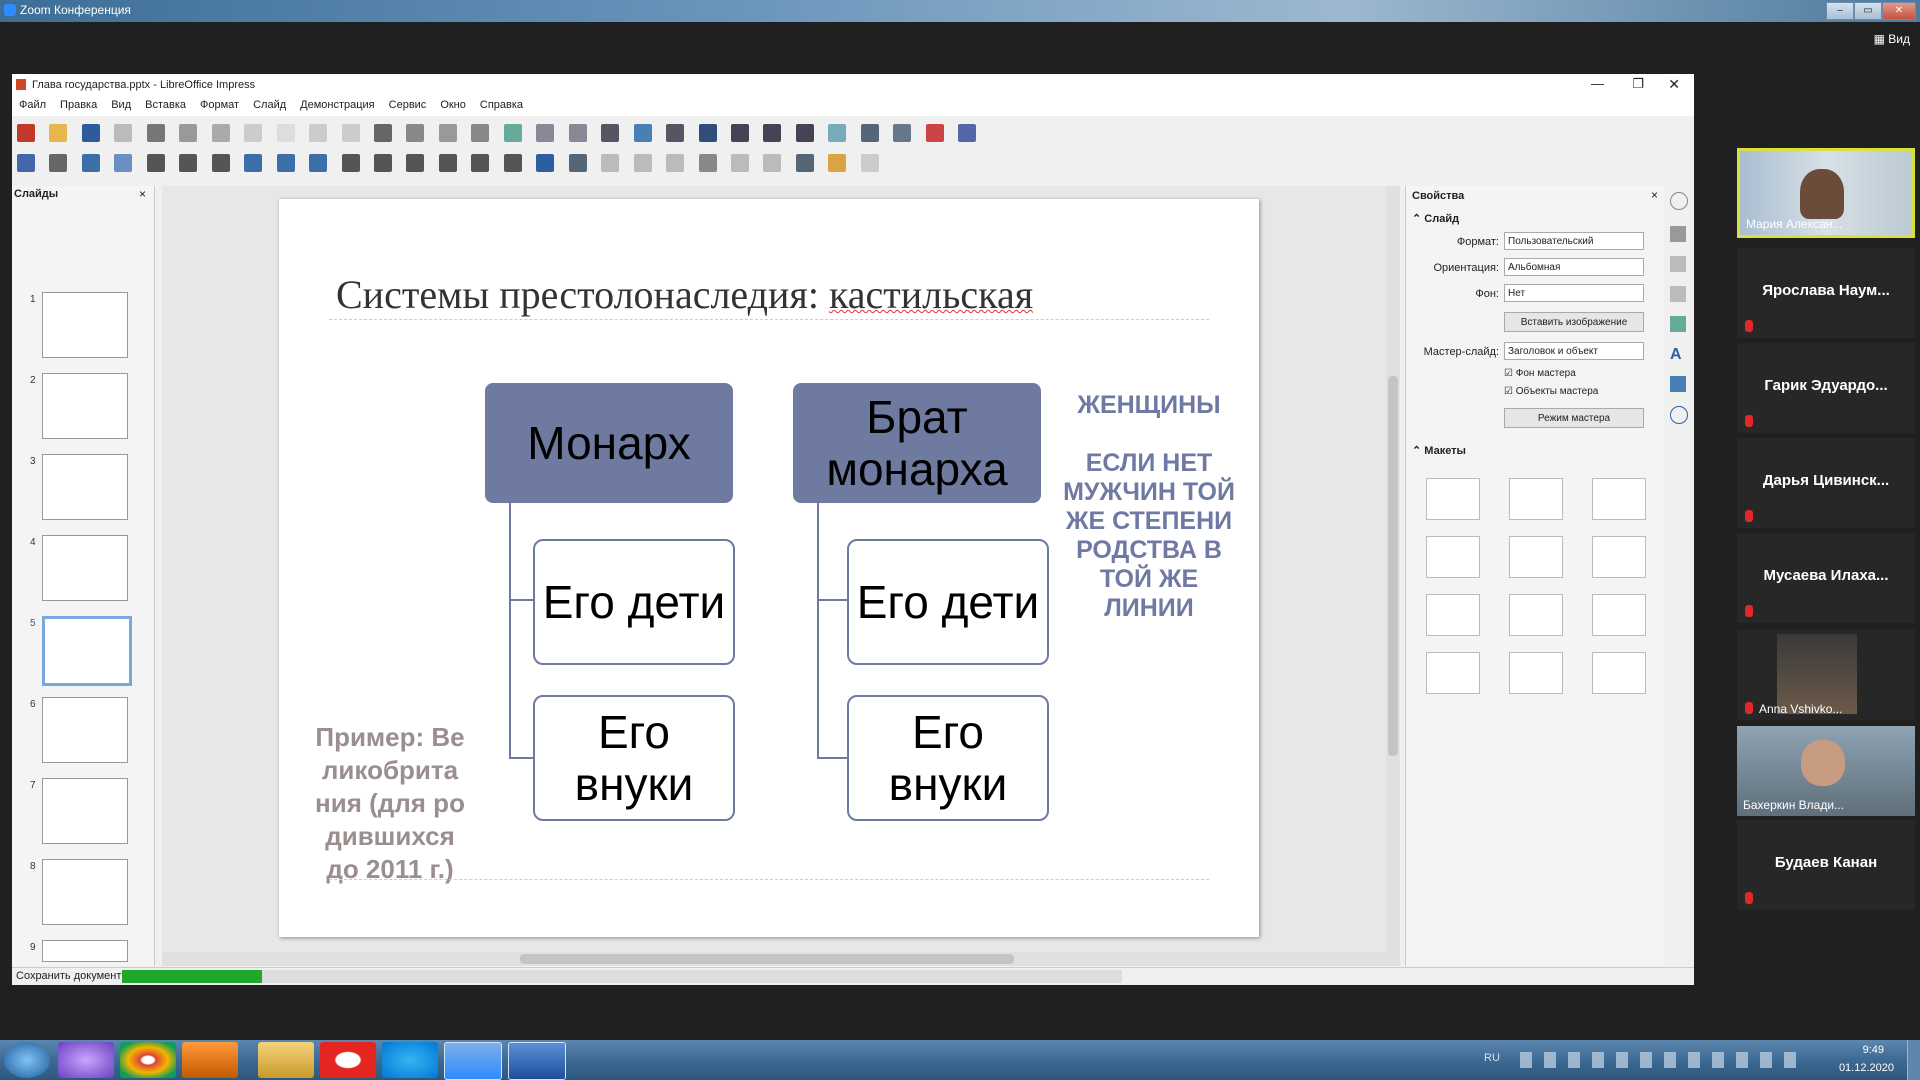  Describe the element at coordinates (1619, 673) in the screenshot. I see `layout-title-6-content` at that location.